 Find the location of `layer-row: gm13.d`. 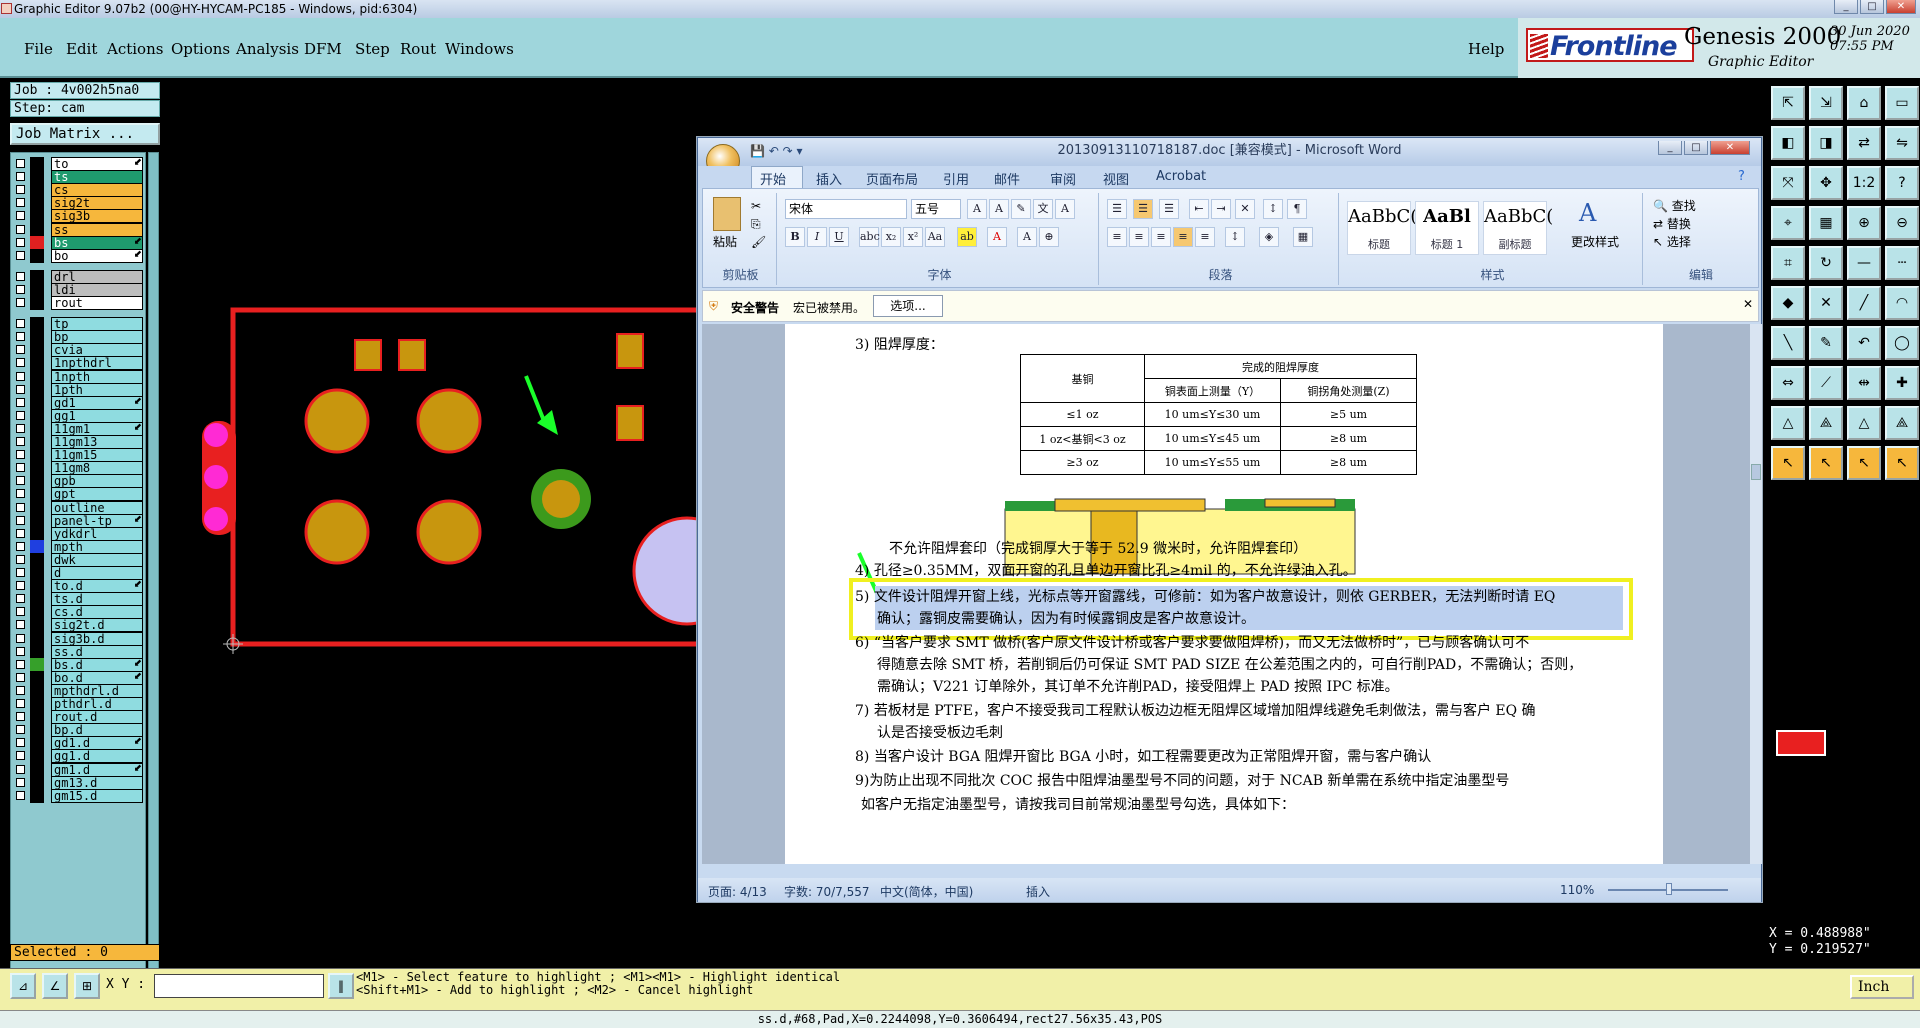

layer-row: gm13.d is located at coordinates (79, 782).